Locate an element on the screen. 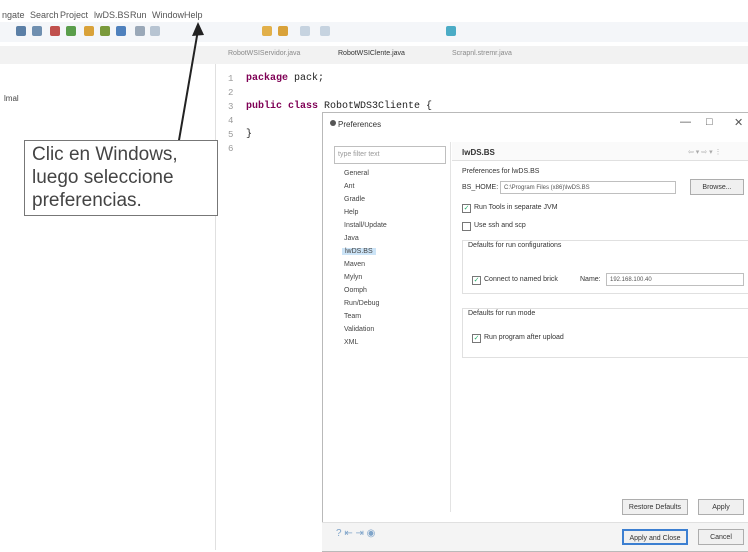 This screenshot has width=748, height=552. toolbar-misc-icon is located at coordinates (155, 31).